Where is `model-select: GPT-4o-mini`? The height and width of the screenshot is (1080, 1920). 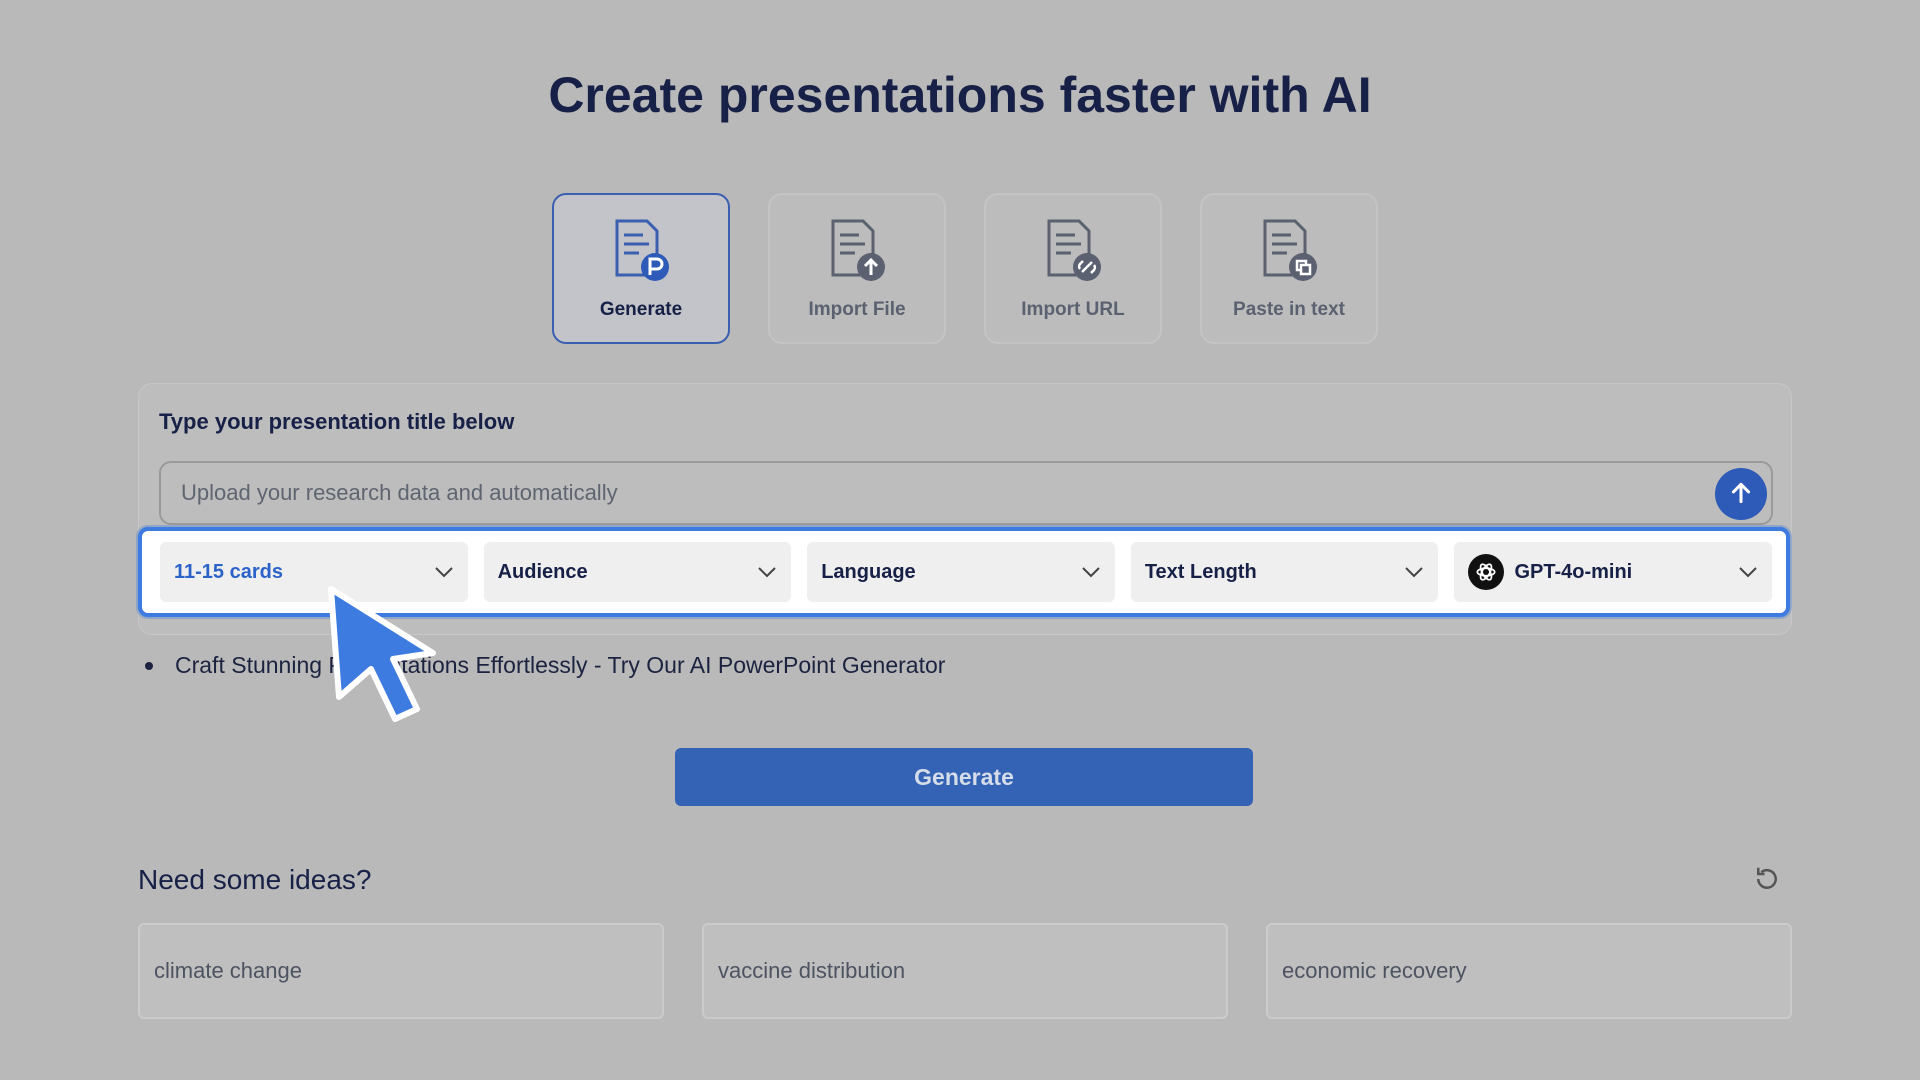 model-select: GPT-4o-mini is located at coordinates (1613, 572).